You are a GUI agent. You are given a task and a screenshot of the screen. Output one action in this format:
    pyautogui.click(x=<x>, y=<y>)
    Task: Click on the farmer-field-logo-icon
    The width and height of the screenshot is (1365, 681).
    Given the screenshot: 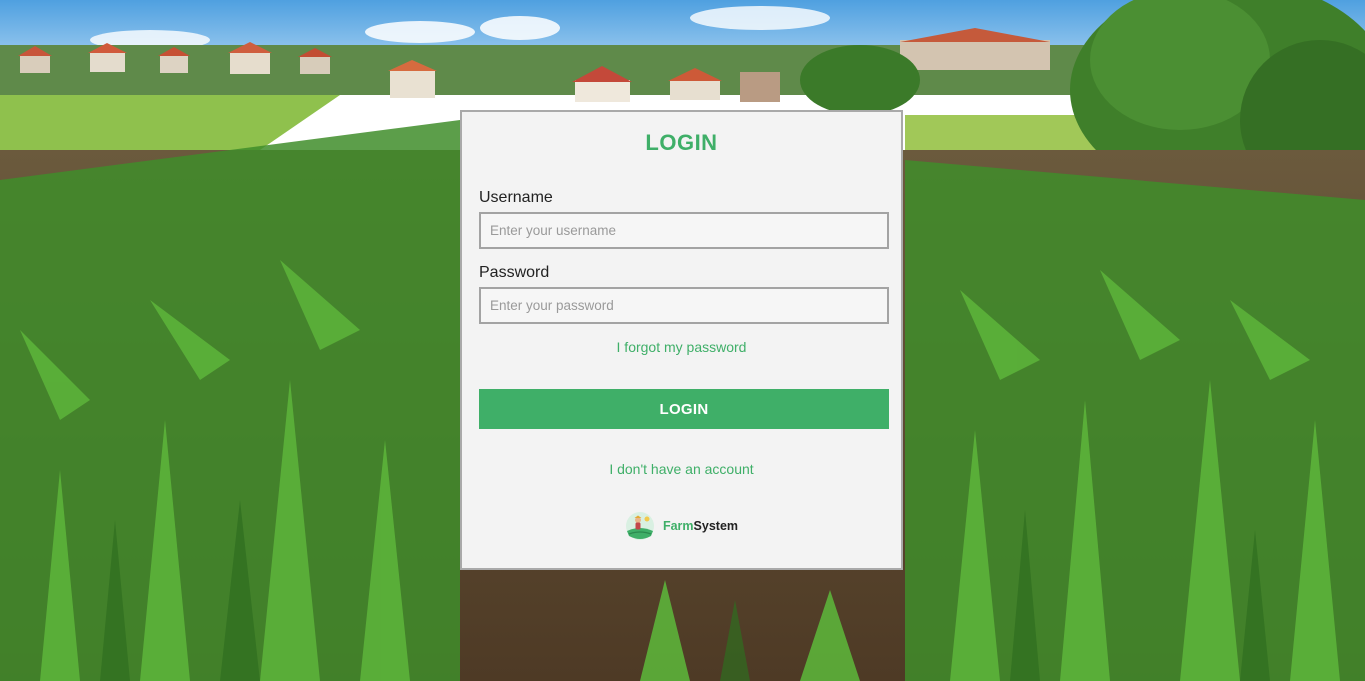 What is the action you would take?
    pyautogui.click(x=639, y=526)
    